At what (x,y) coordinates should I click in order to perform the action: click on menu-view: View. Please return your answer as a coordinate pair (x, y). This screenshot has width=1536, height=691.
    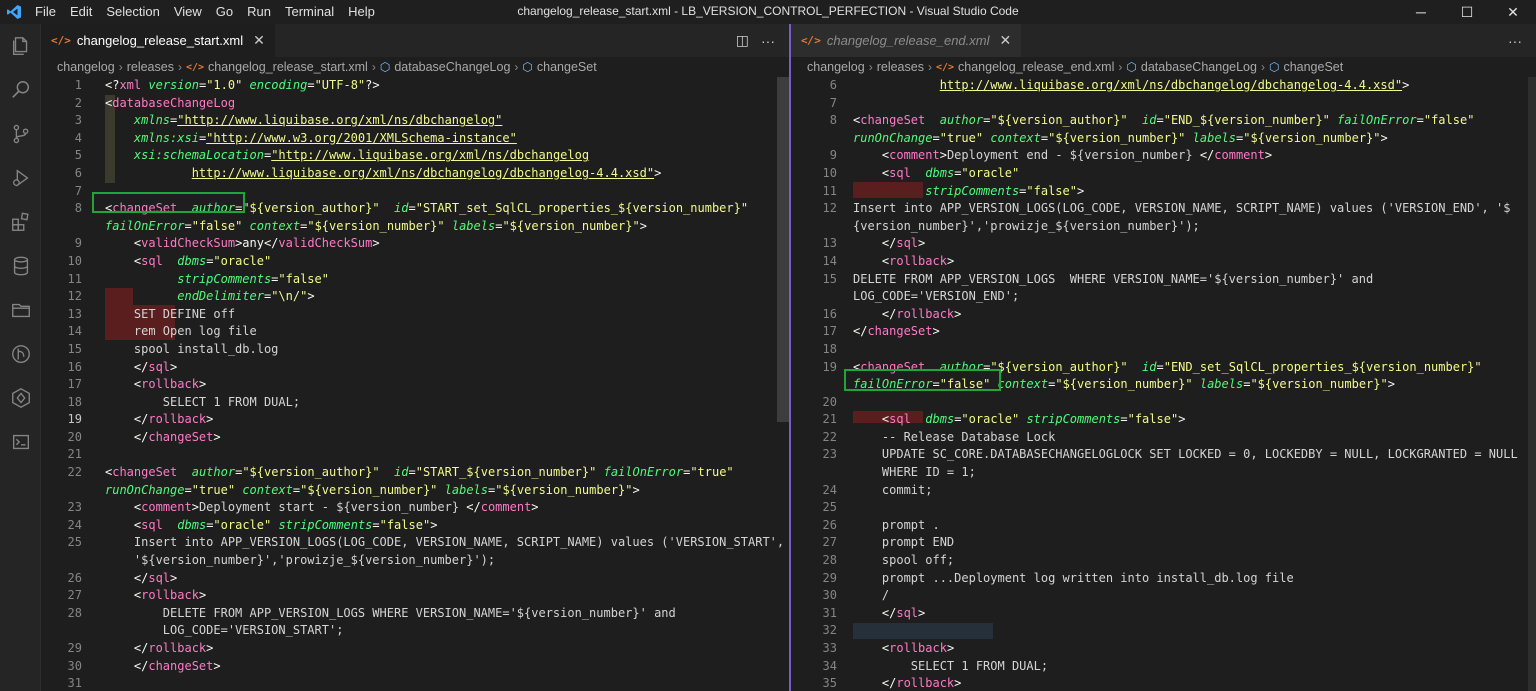
    Looking at the image, I should click on (188, 12).